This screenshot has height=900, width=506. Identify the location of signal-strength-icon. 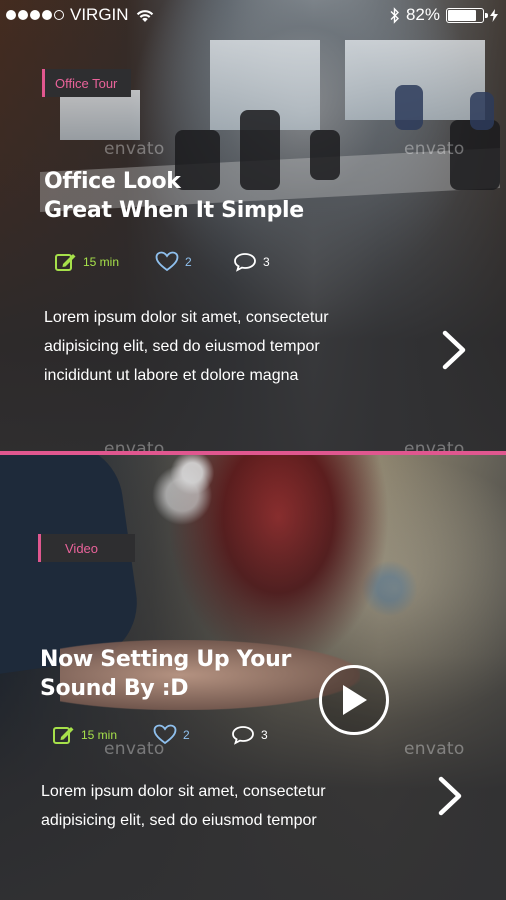
(35, 15).